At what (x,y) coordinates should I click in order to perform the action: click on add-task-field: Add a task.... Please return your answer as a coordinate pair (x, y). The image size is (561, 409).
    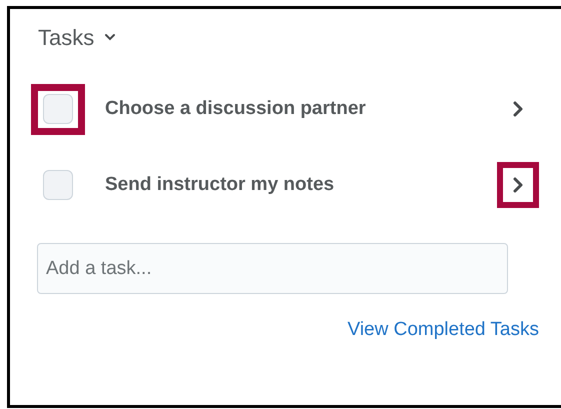
    Looking at the image, I should click on (272, 268).